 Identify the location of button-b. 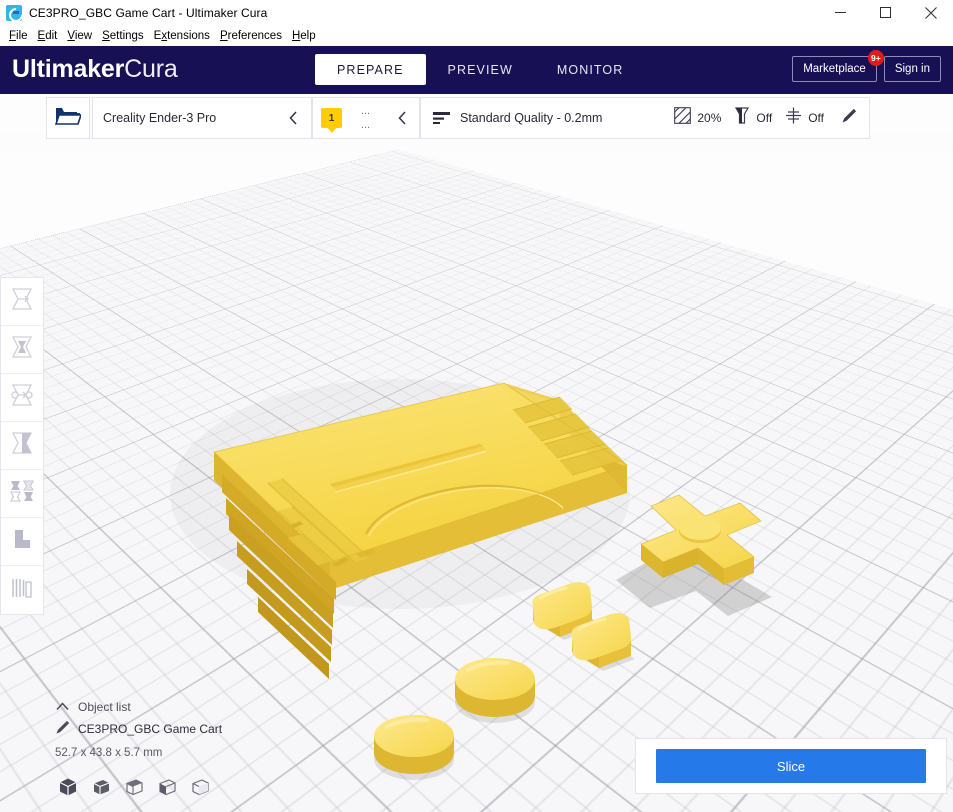
(495, 690).